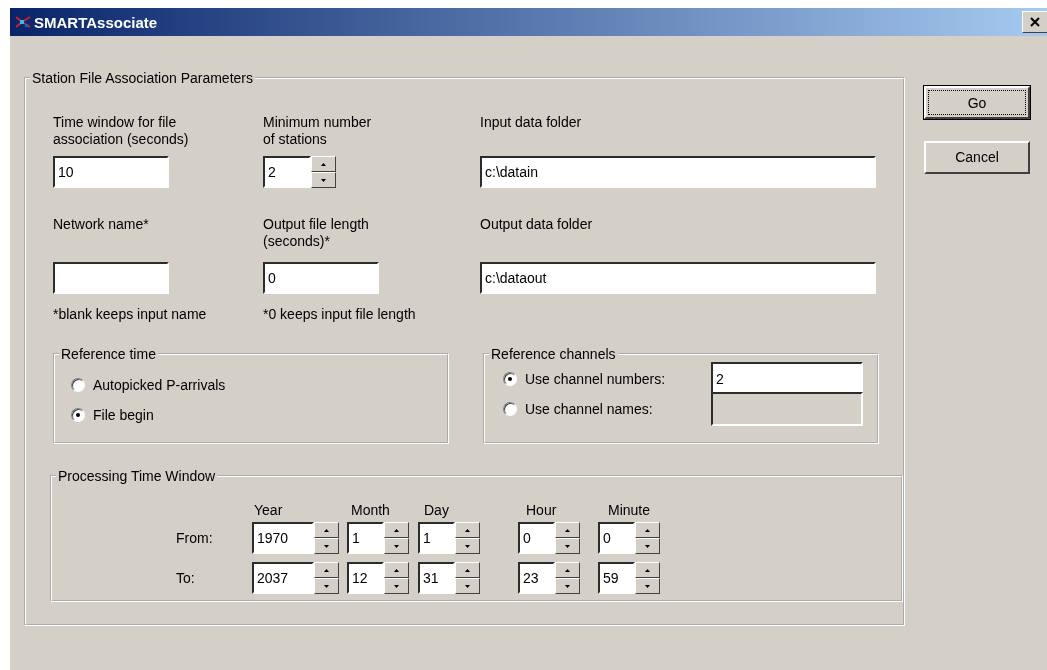 Image resolution: width=1047 pixels, height=670 pixels. I want to click on radio-label: File begin, so click(123, 415).